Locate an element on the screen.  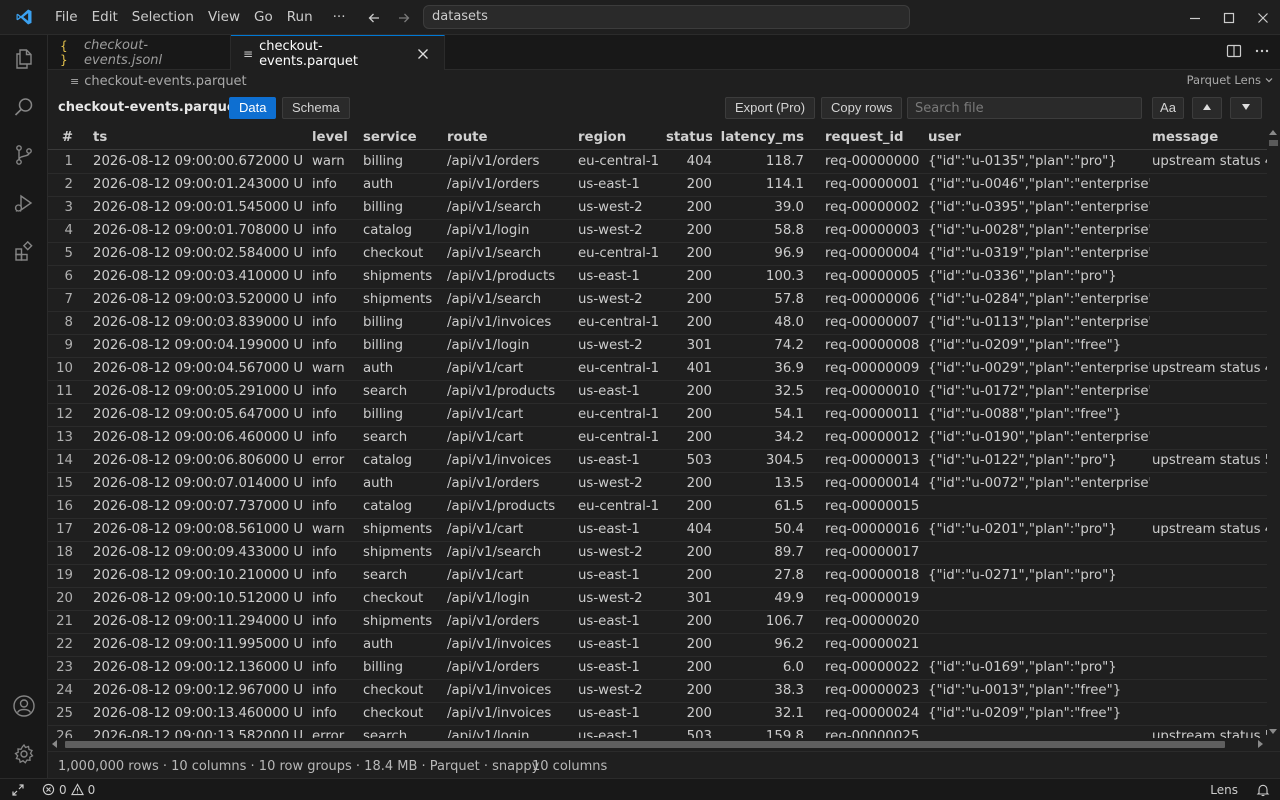
tab-checkout-events-jsonl: { } checkout-events.jsonl is located at coordinates (139, 52).